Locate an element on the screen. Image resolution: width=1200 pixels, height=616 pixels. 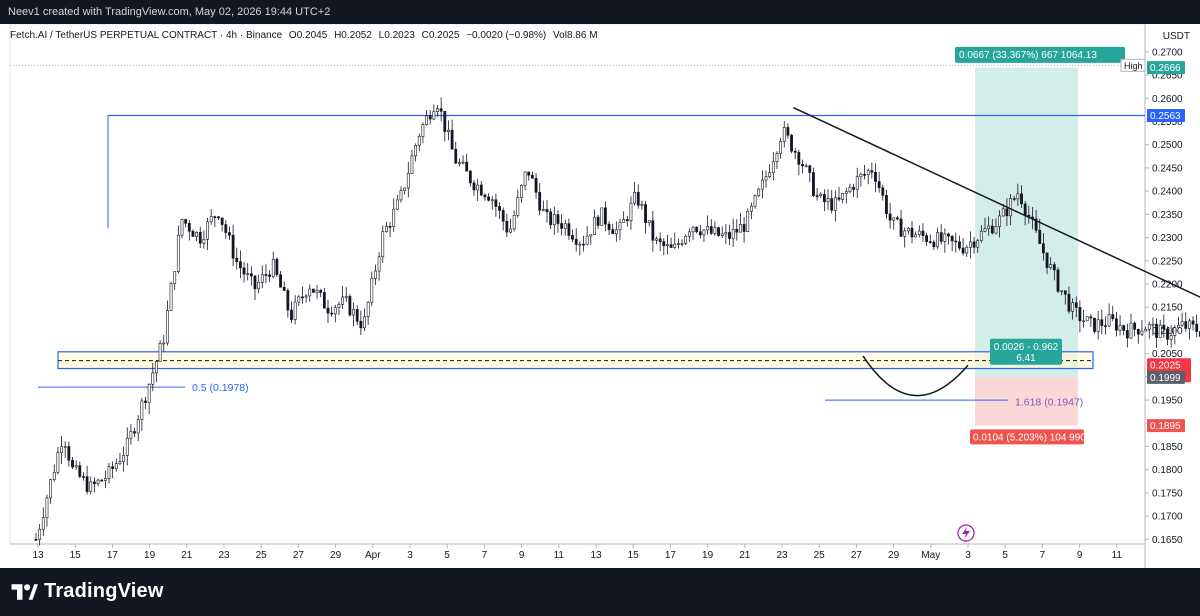
y-tick-label: 0.2600 is located at coordinates (1167, 99).